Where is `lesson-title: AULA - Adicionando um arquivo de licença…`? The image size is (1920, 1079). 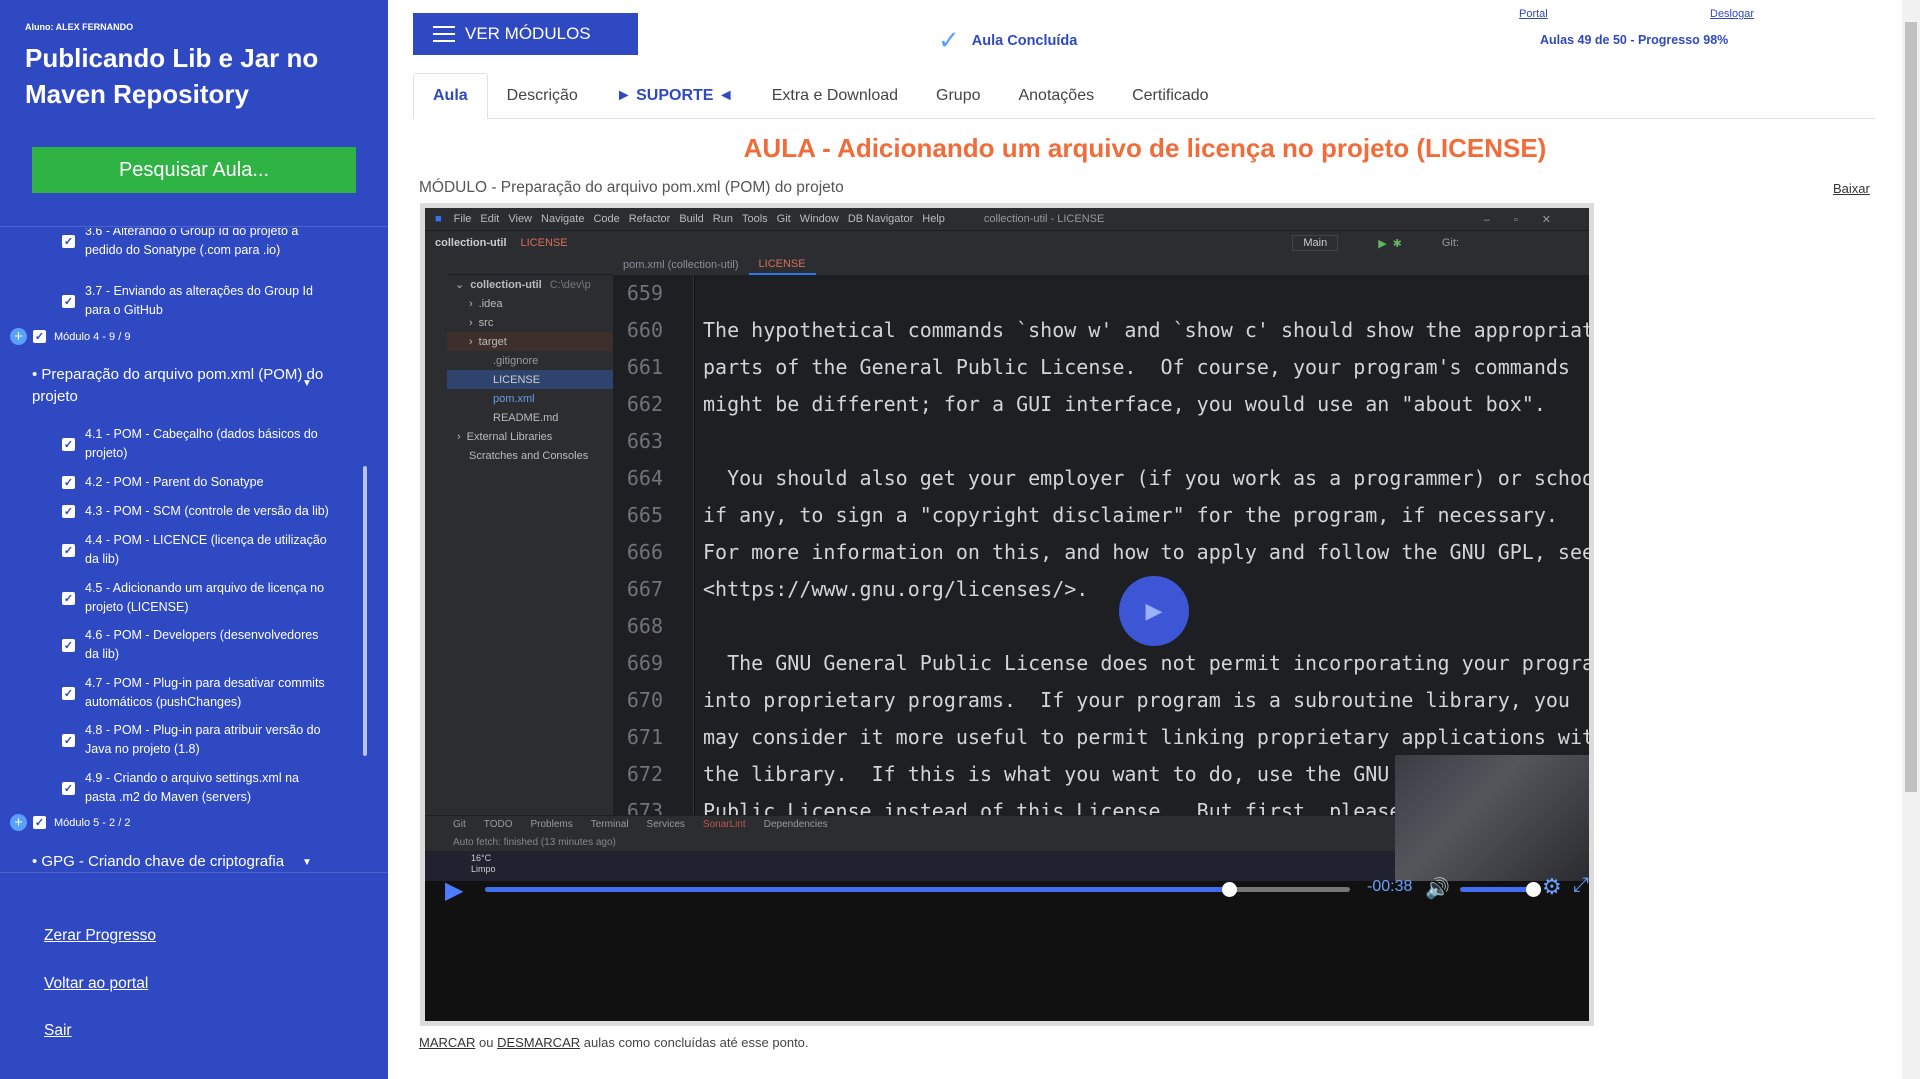
lesson-title: AULA - Adicionando um arquivo de licença… is located at coordinates (1145, 148).